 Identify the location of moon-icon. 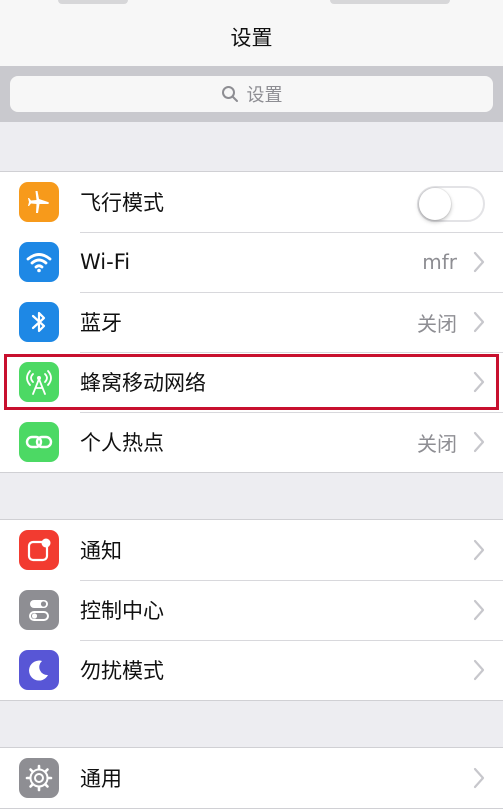
(39, 670).